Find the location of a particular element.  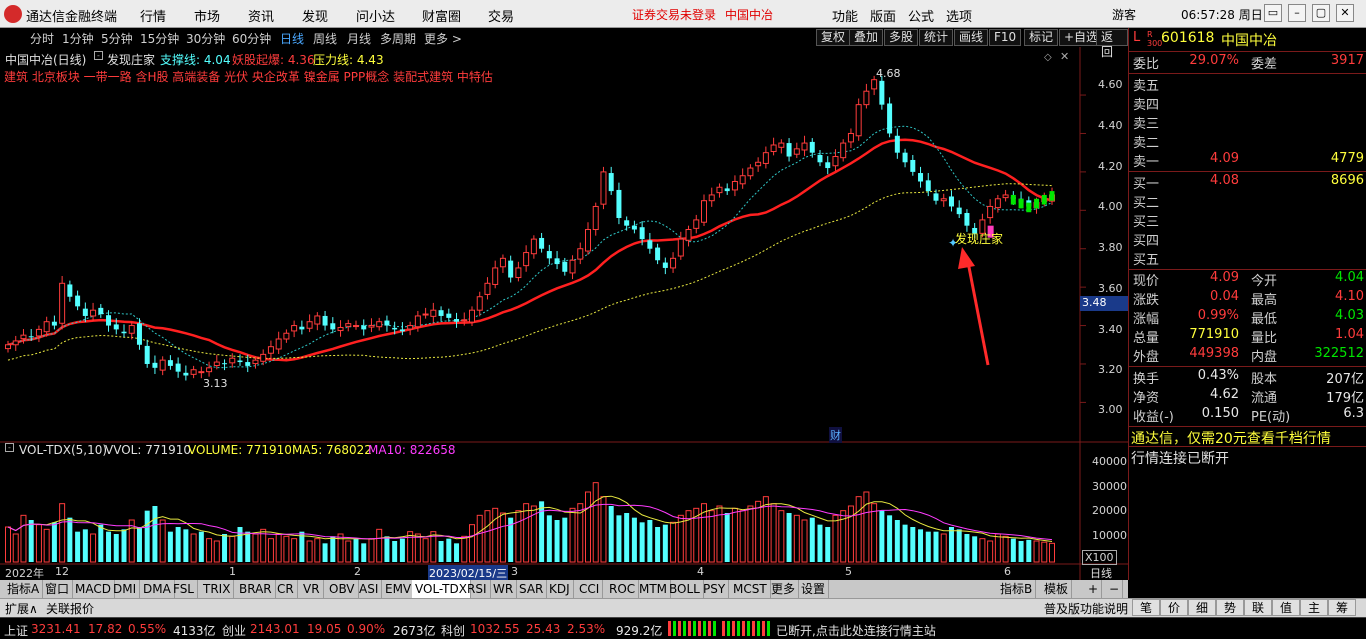

indicator-tab-5: FSL is located at coordinates (184, 589).